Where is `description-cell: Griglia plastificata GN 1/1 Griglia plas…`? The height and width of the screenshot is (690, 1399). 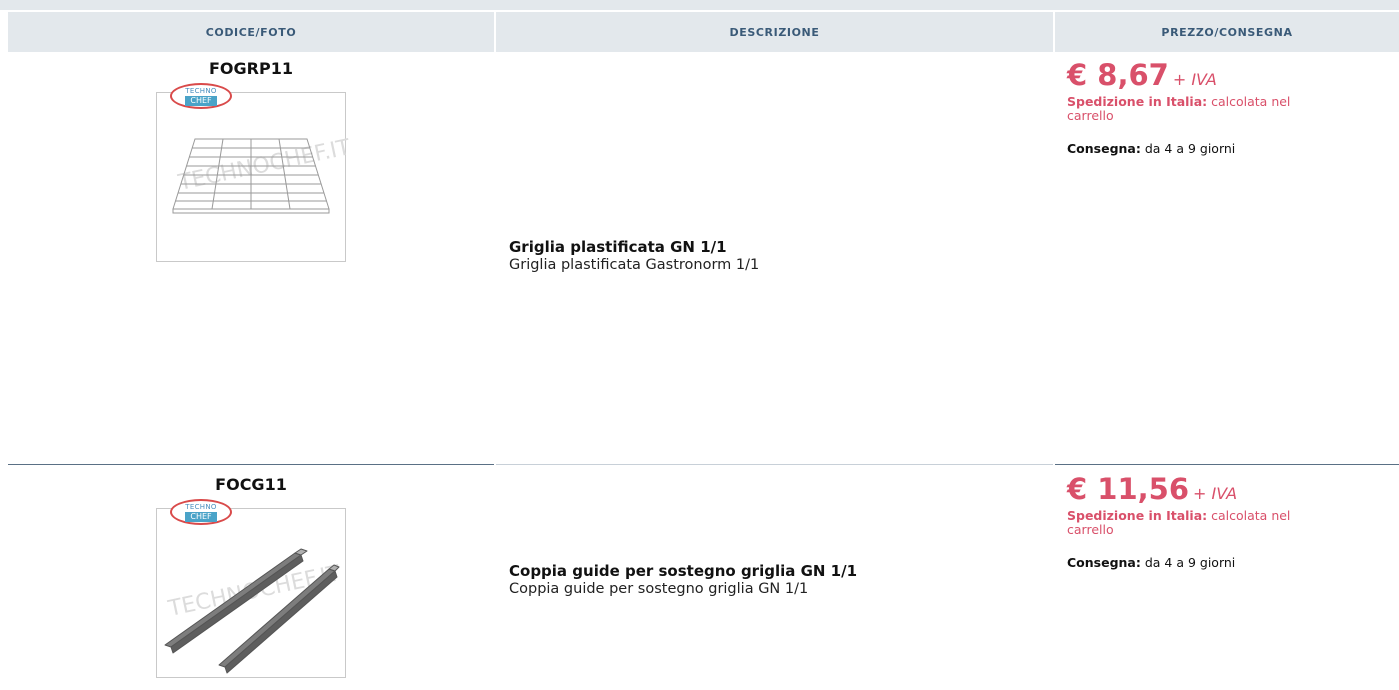
description-cell: Griglia plastificata GN 1/1 Griglia plas… is located at coordinates (779, 256).